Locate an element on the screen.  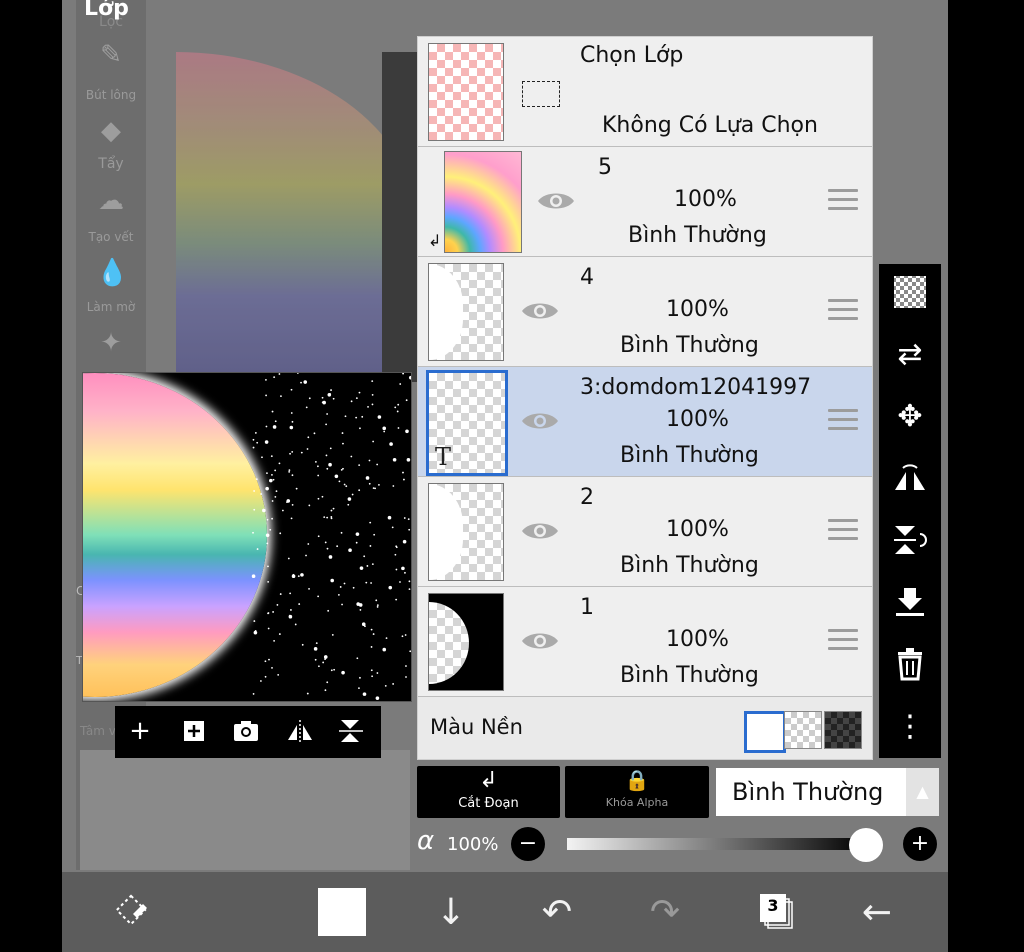
add-layer-icon: + is located at coordinates (140, 731).